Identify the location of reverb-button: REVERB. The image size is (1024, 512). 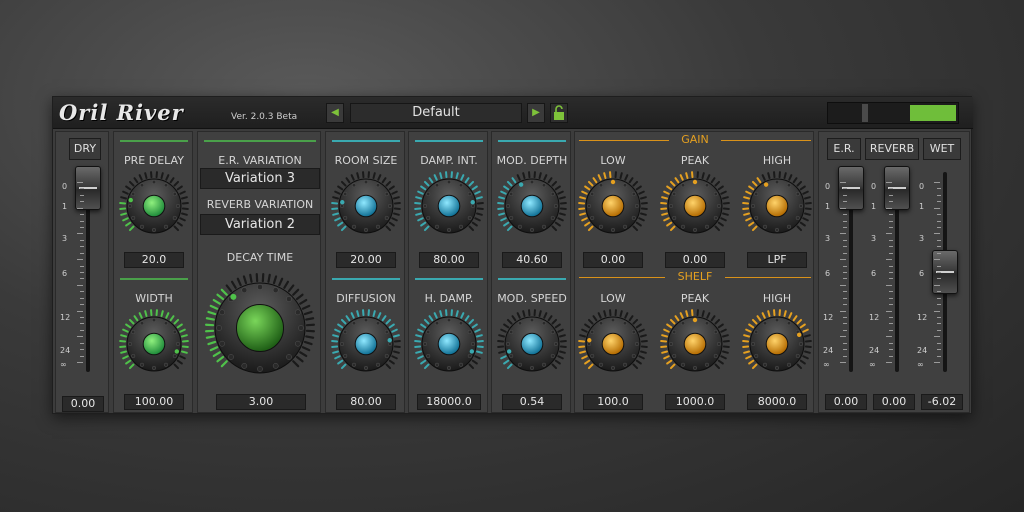
(892, 149).